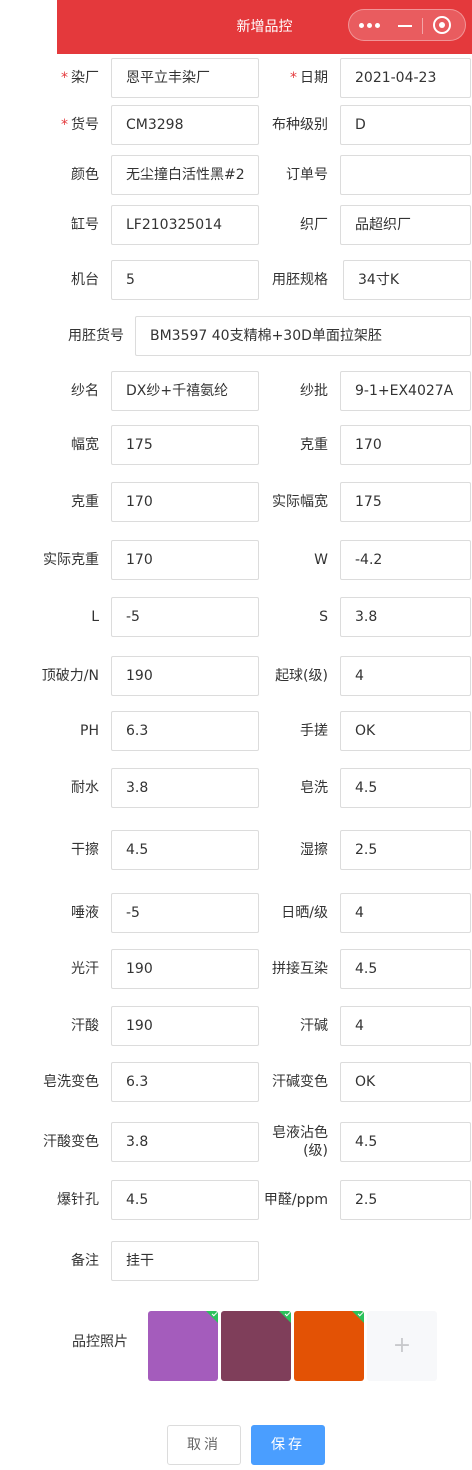  Describe the element at coordinates (85, 1261) in the screenshot. I see `remark-label: 备注` at that location.